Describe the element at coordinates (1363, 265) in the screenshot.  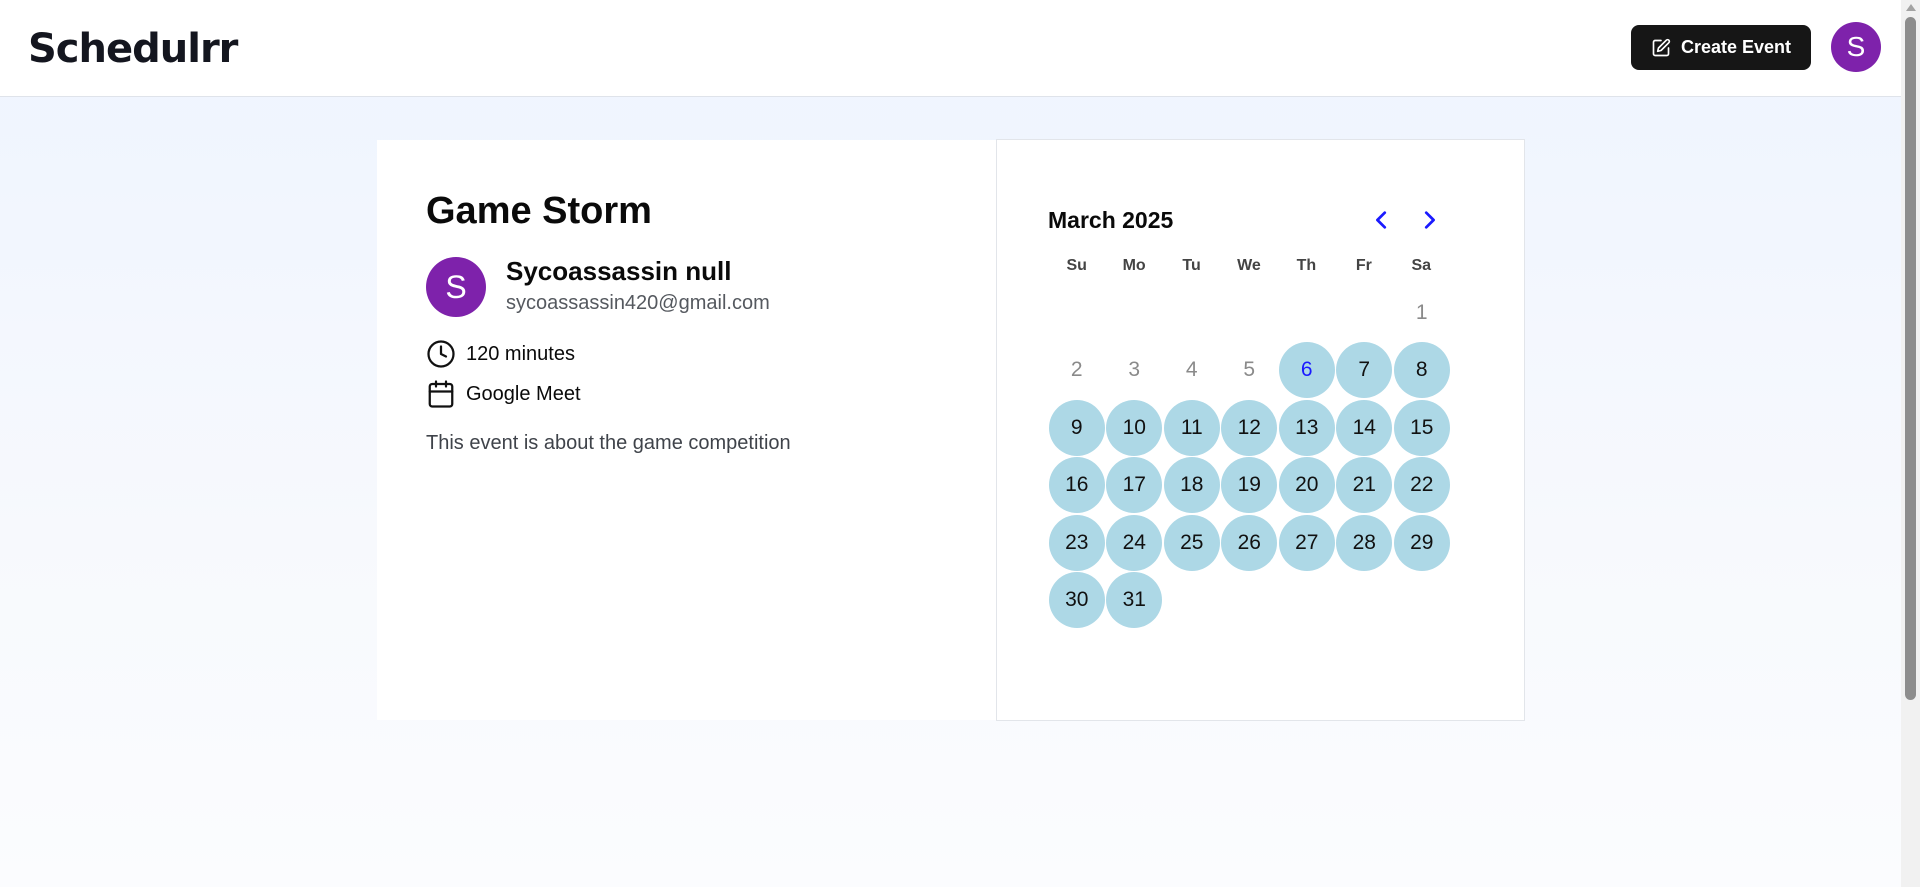
I see `weekday-label: Fr` at that location.